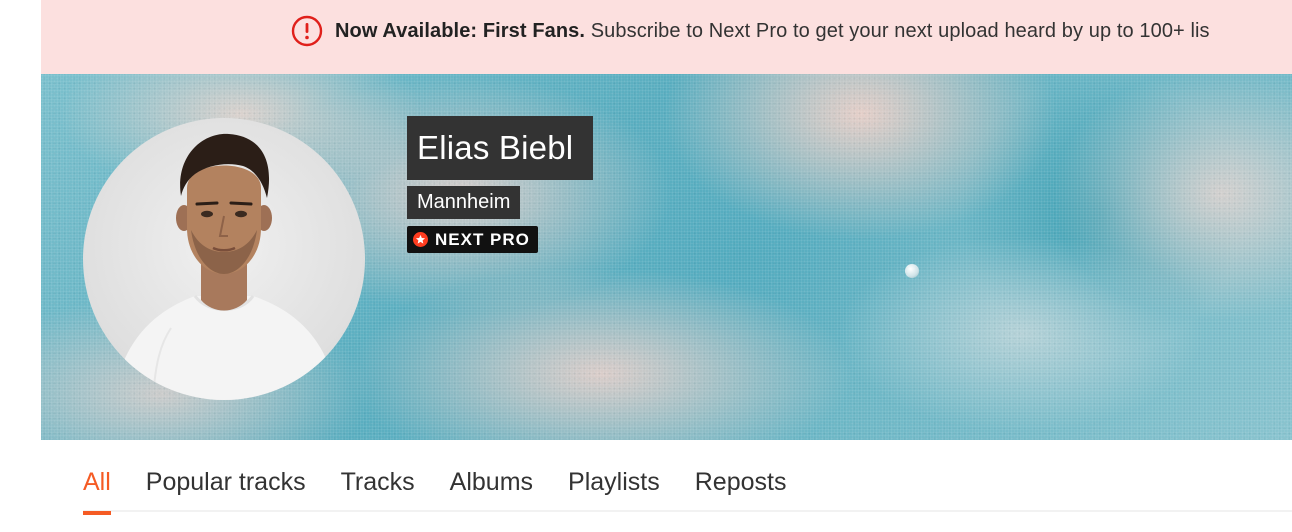  Describe the element at coordinates (912, 271) in the screenshot. I see `header-image-detail` at that location.